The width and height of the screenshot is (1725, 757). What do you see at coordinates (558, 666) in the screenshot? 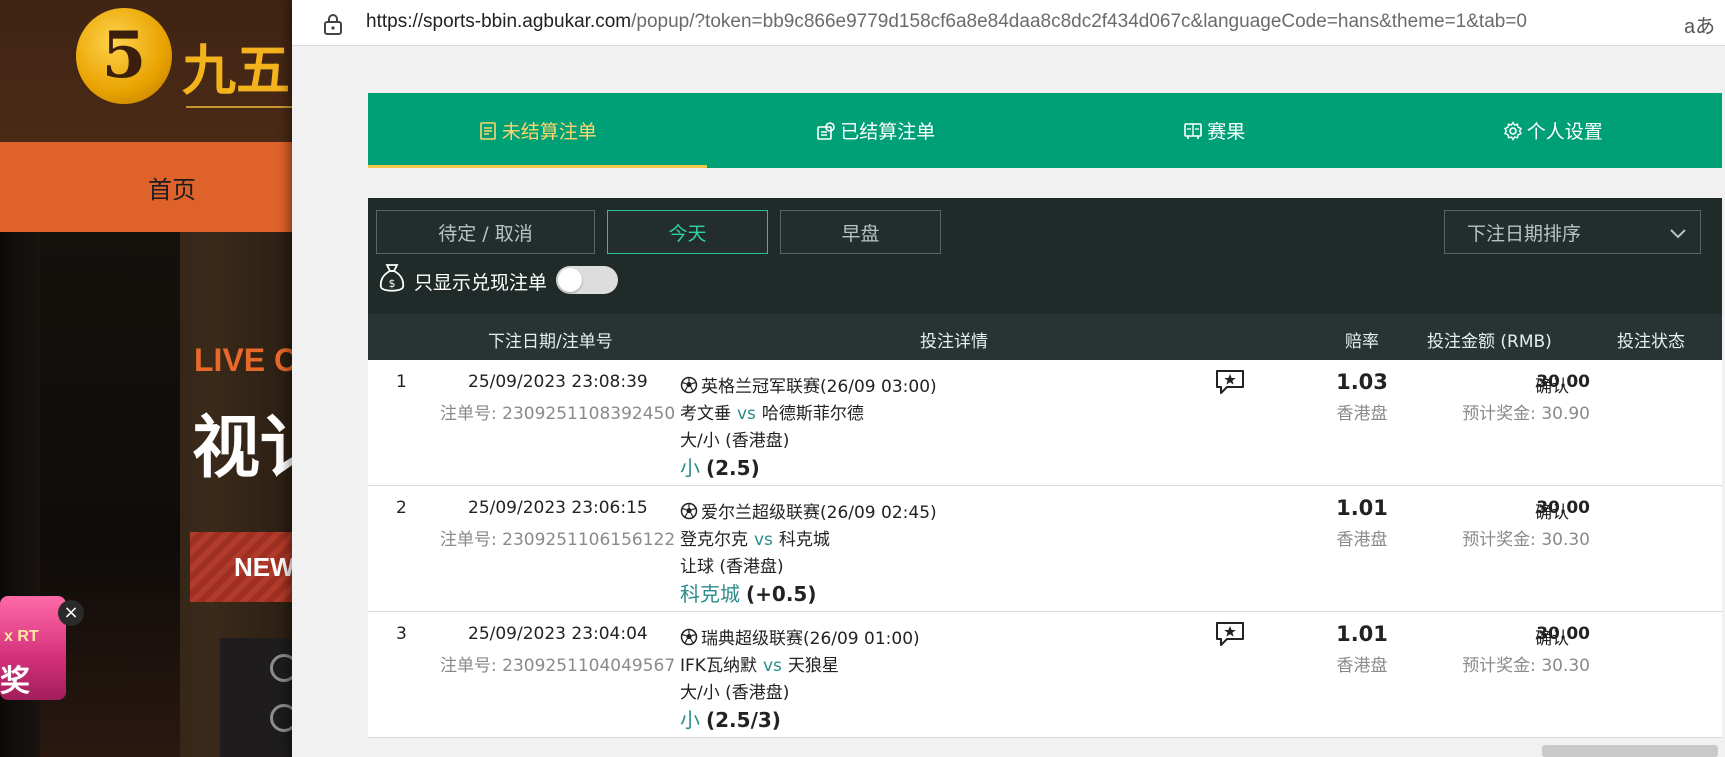
I see `ticket-number: 注单号: 2309251104049567` at bounding box center [558, 666].